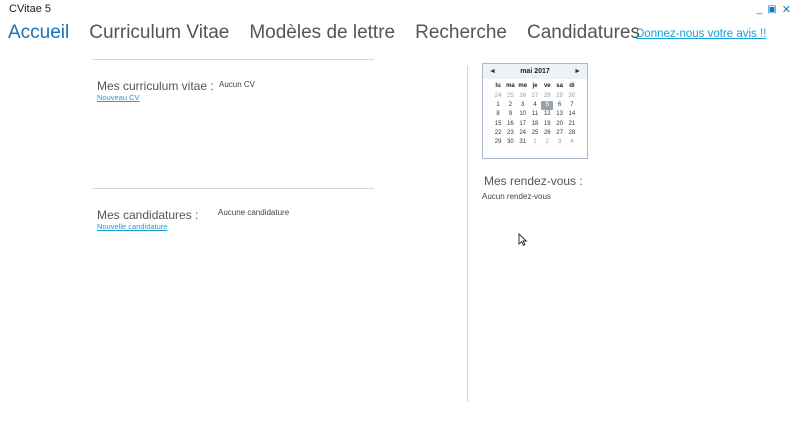 This screenshot has height=432, width=801. I want to click on divider-vertical, so click(467, 234).